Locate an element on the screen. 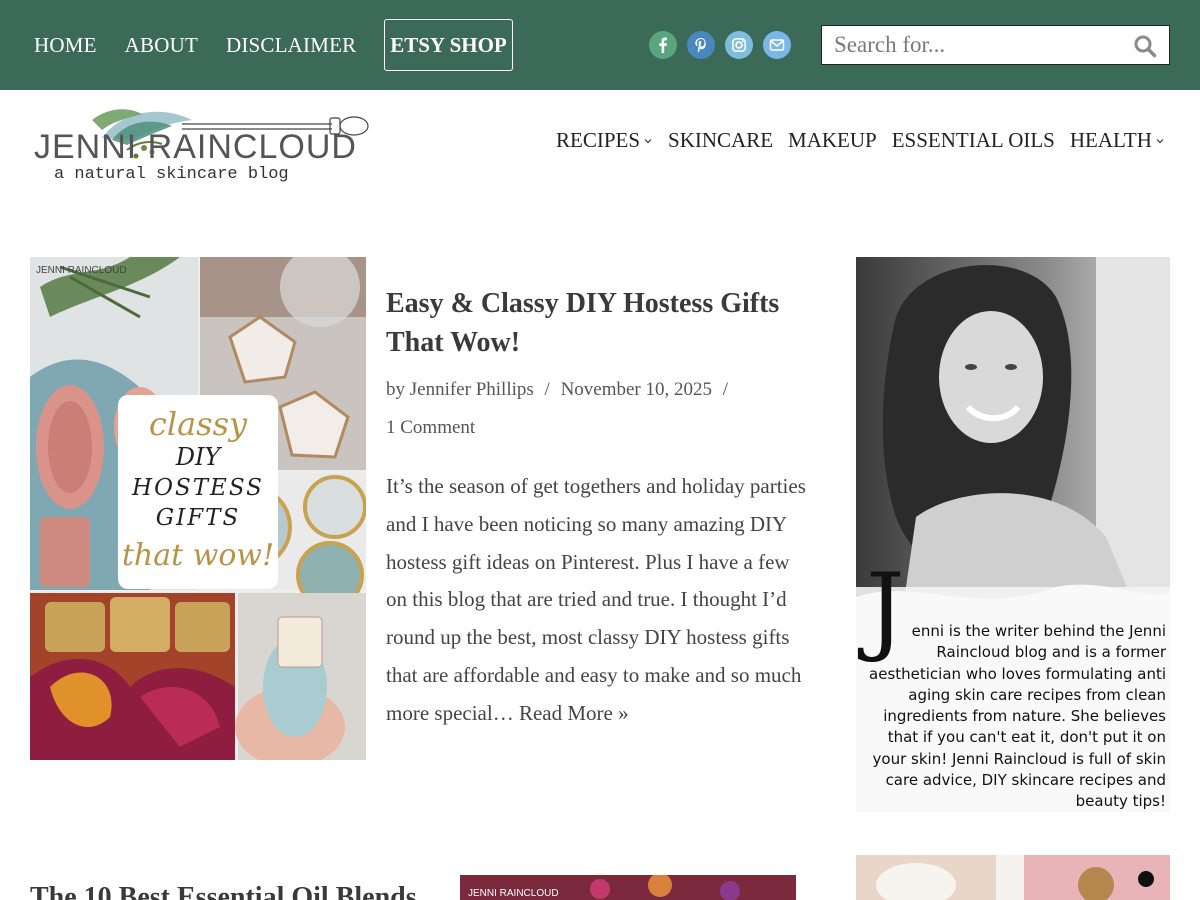  image-text-gifts: GIFTS is located at coordinates (198, 518).